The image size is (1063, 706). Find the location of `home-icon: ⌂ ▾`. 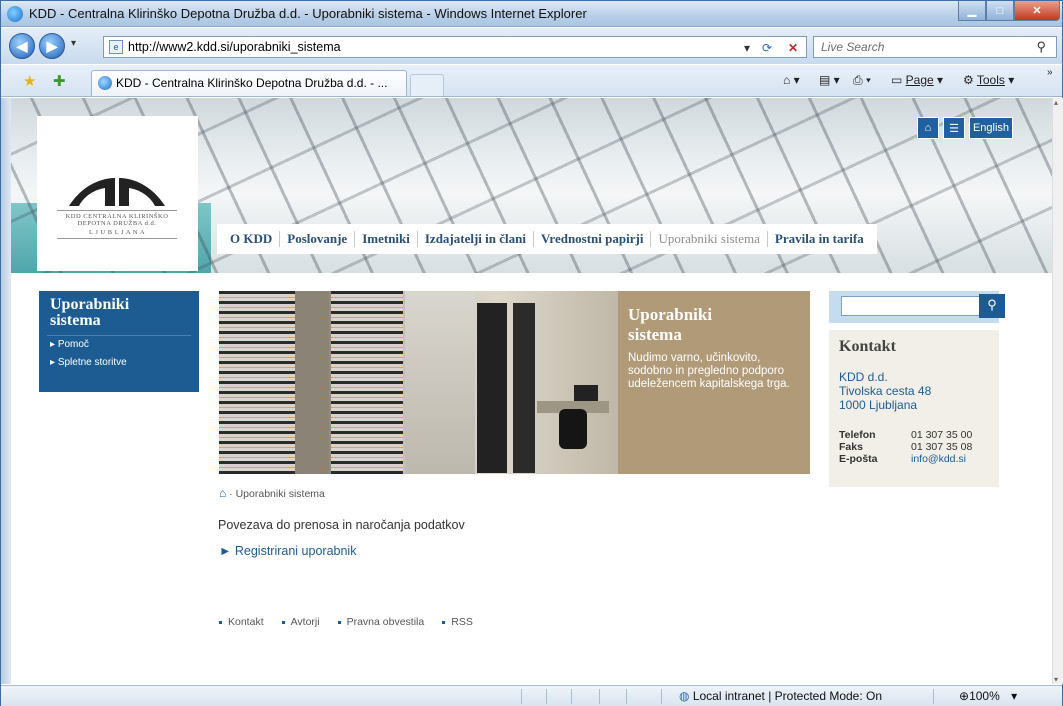

home-icon: ⌂ ▾ is located at coordinates (791, 80).